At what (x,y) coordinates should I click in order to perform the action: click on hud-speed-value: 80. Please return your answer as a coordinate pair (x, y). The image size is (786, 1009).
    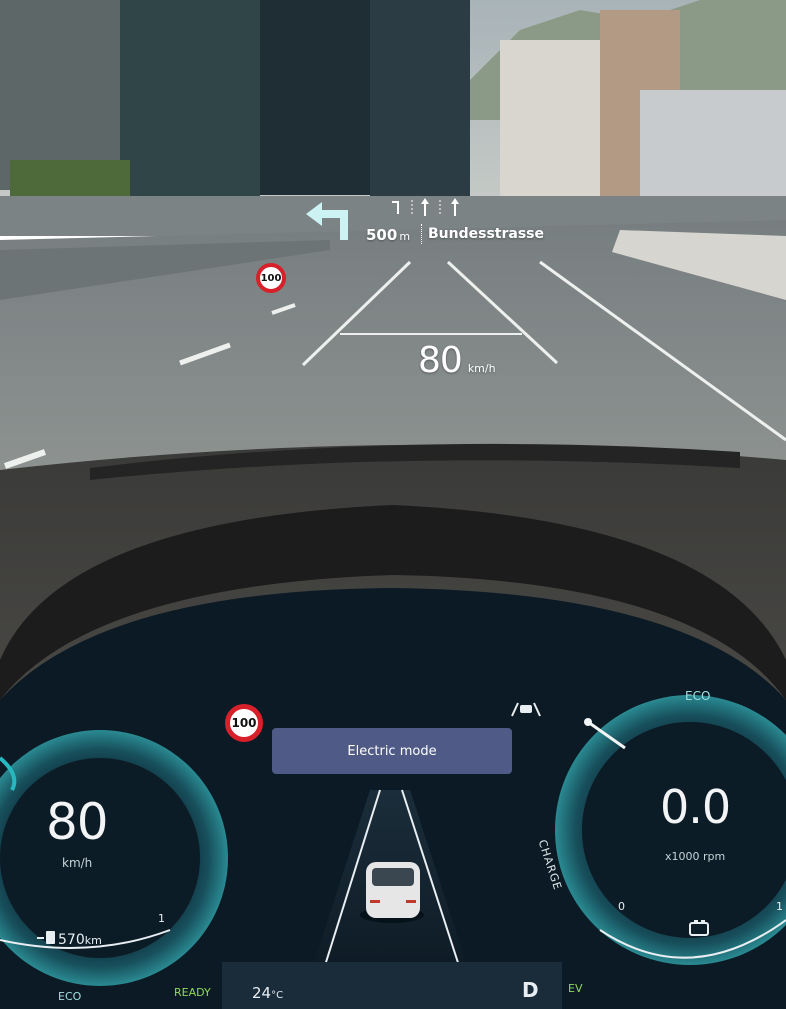
    Looking at the image, I should click on (440, 360).